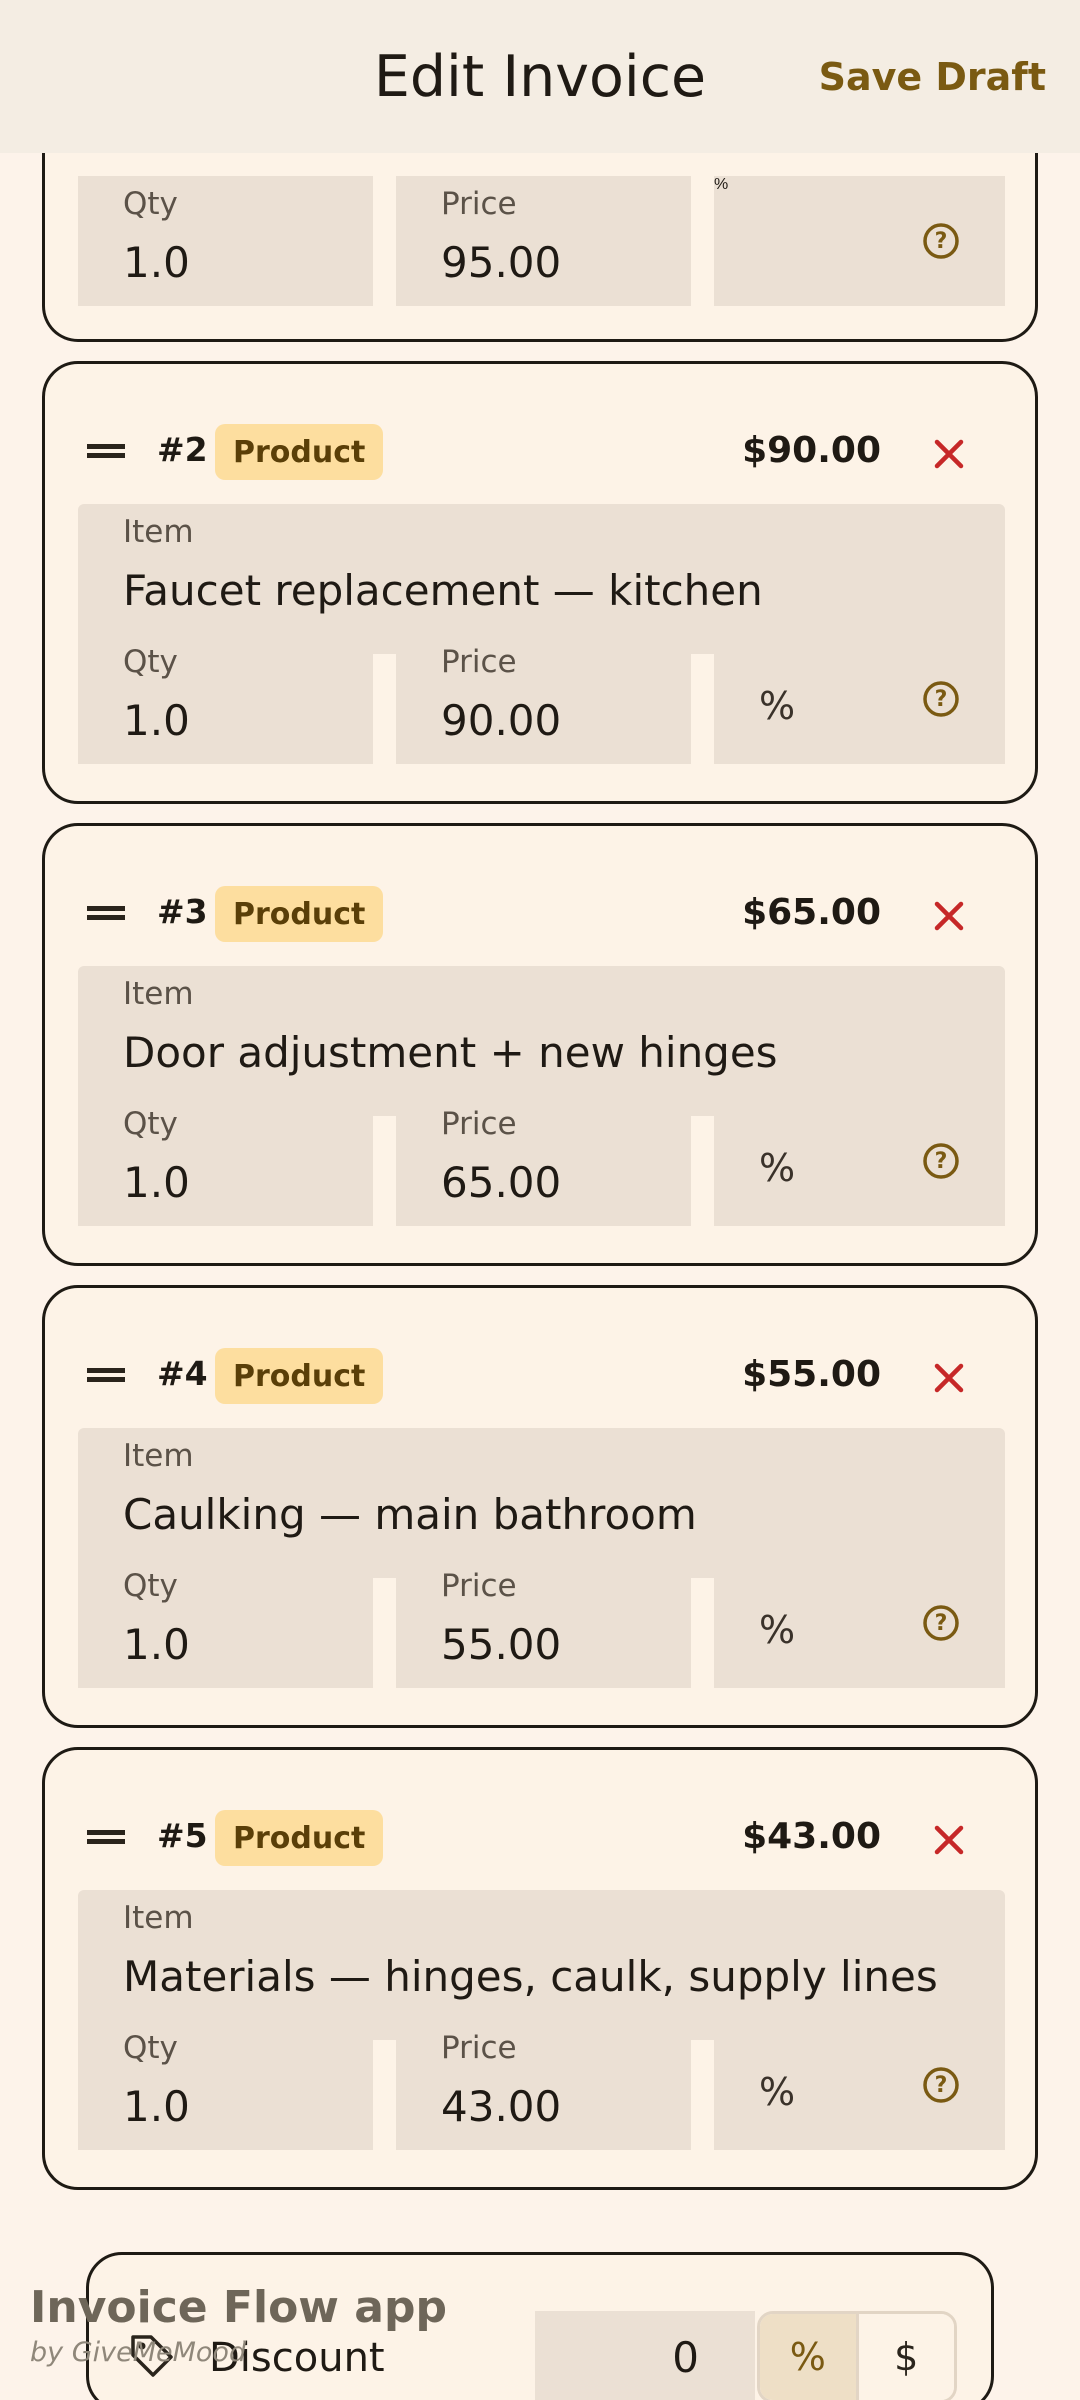 The image size is (1080, 2400). What do you see at coordinates (811, 1836) in the screenshot?
I see `line-total: $43.00` at bounding box center [811, 1836].